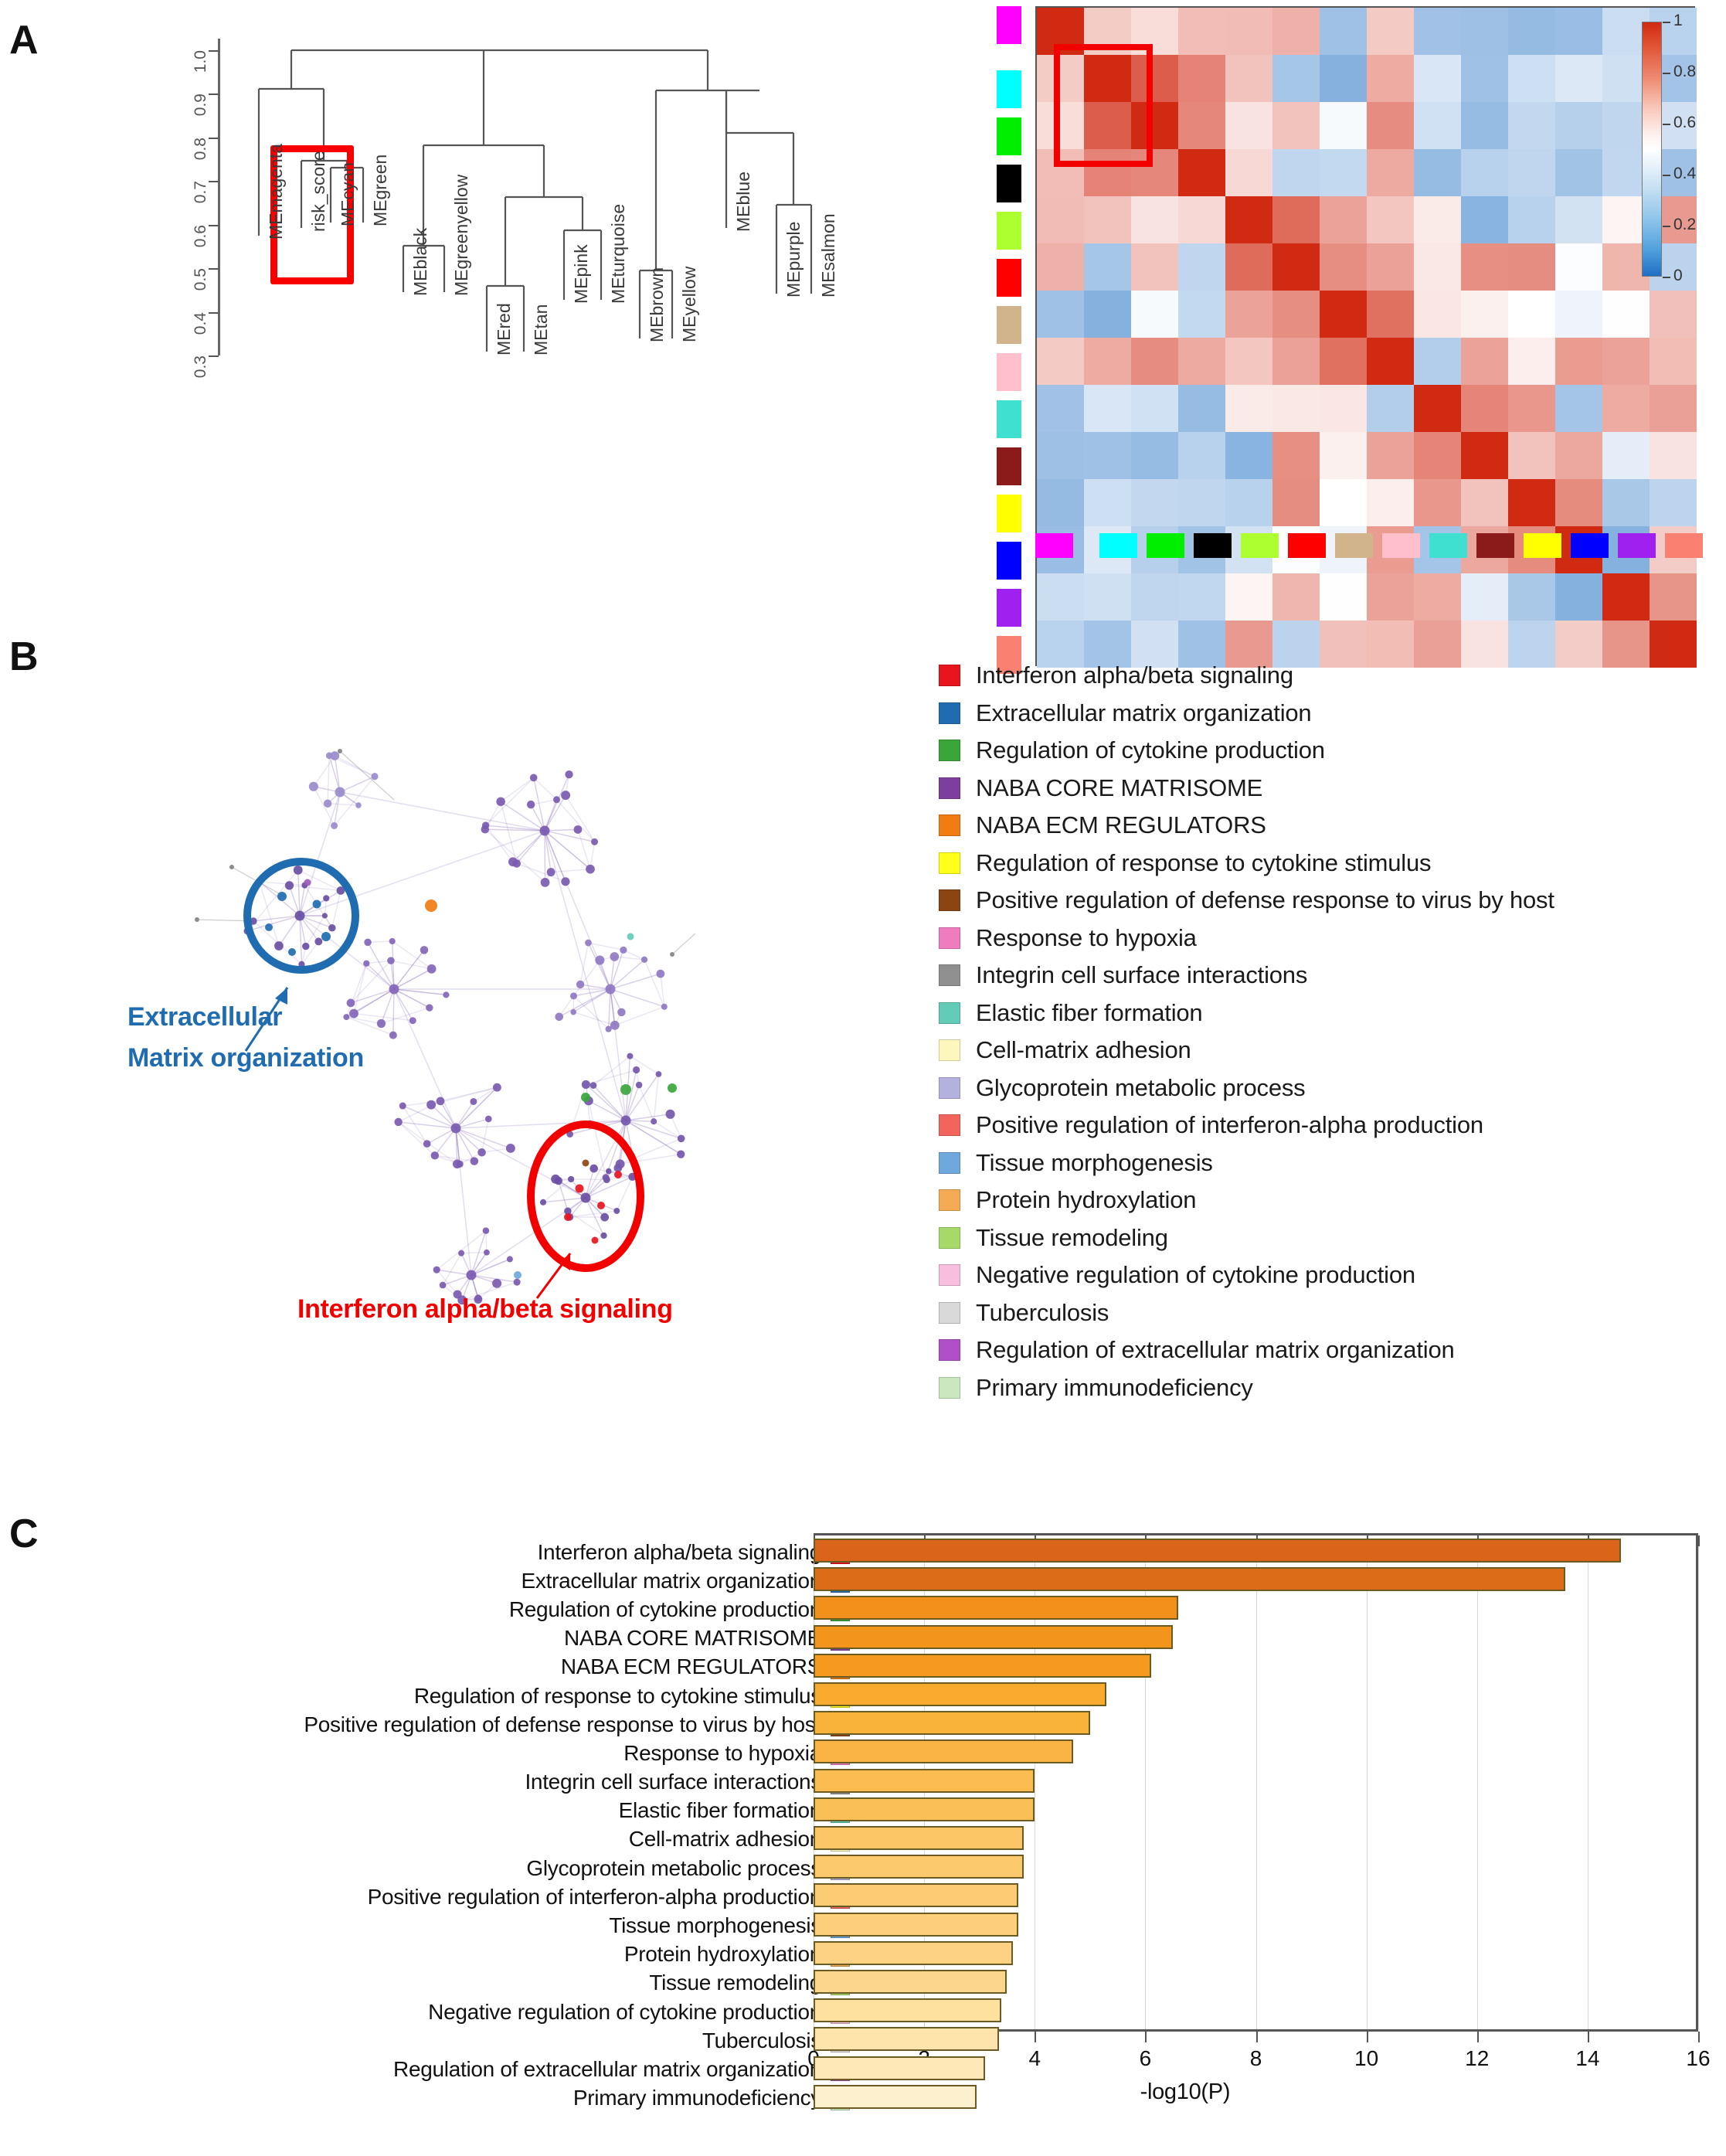  I want to click on barchart-category-label: Tissue remodeling, so click(735, 1983).